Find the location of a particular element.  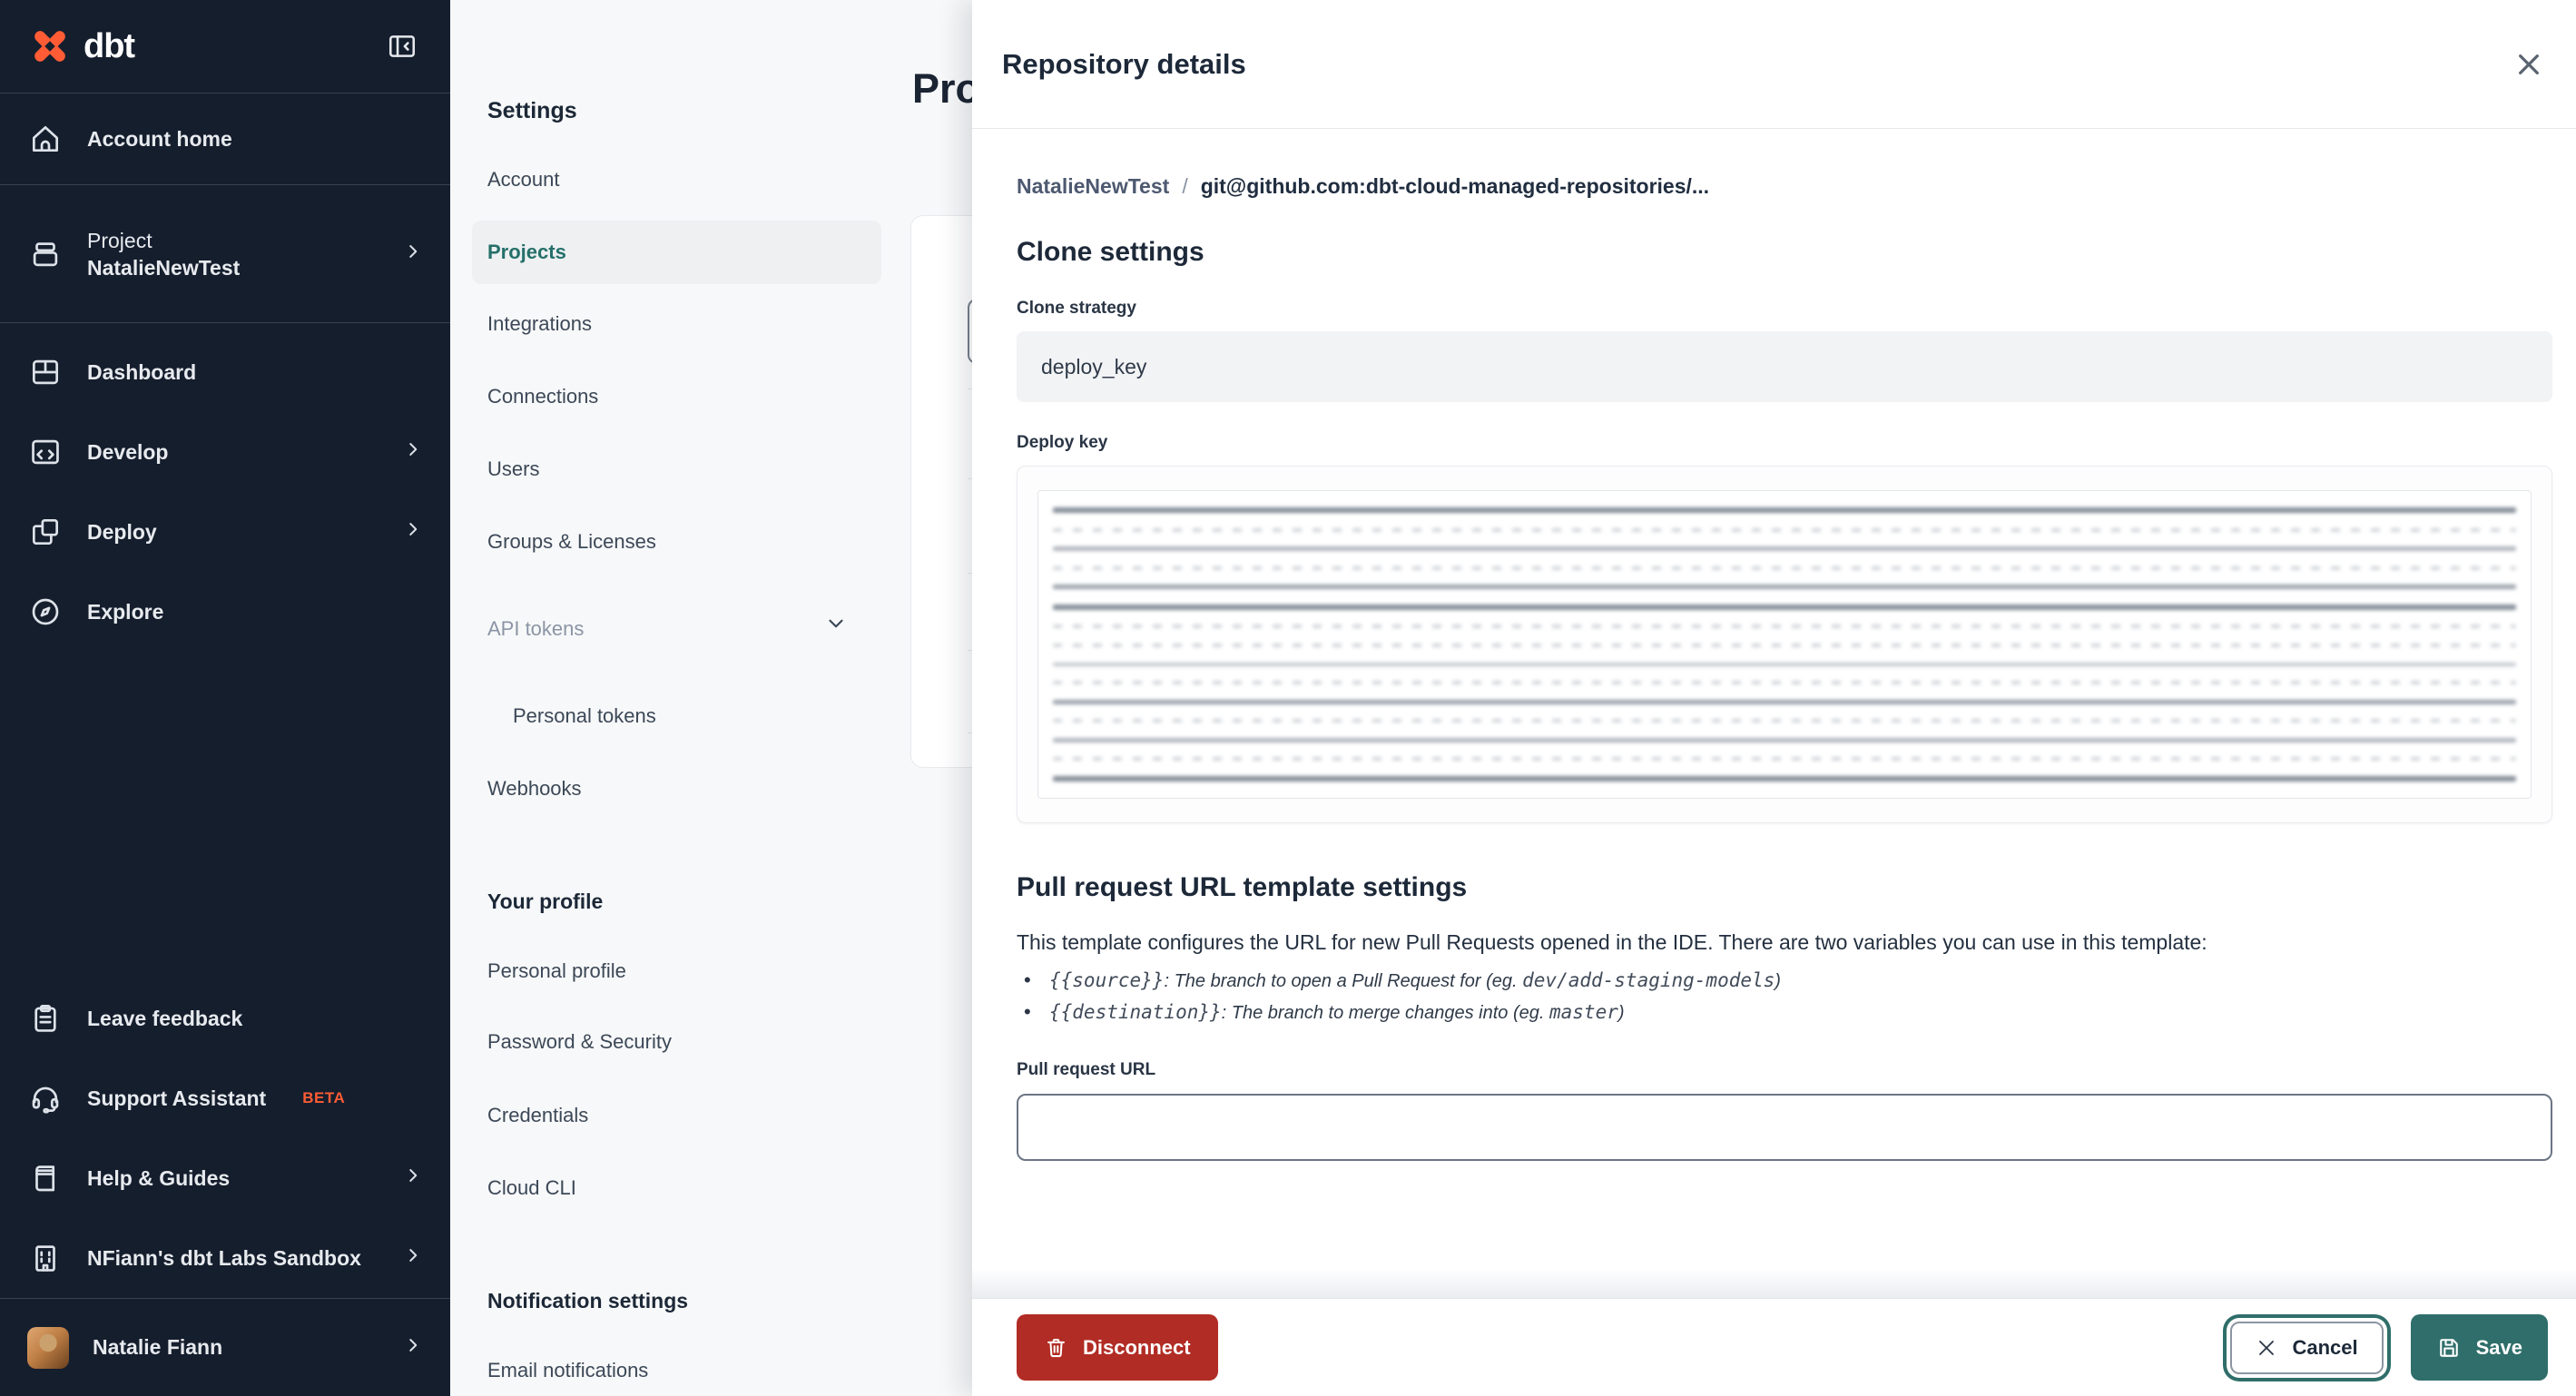

deploy-key-redacted-content is located at coordinates (1784, 644).